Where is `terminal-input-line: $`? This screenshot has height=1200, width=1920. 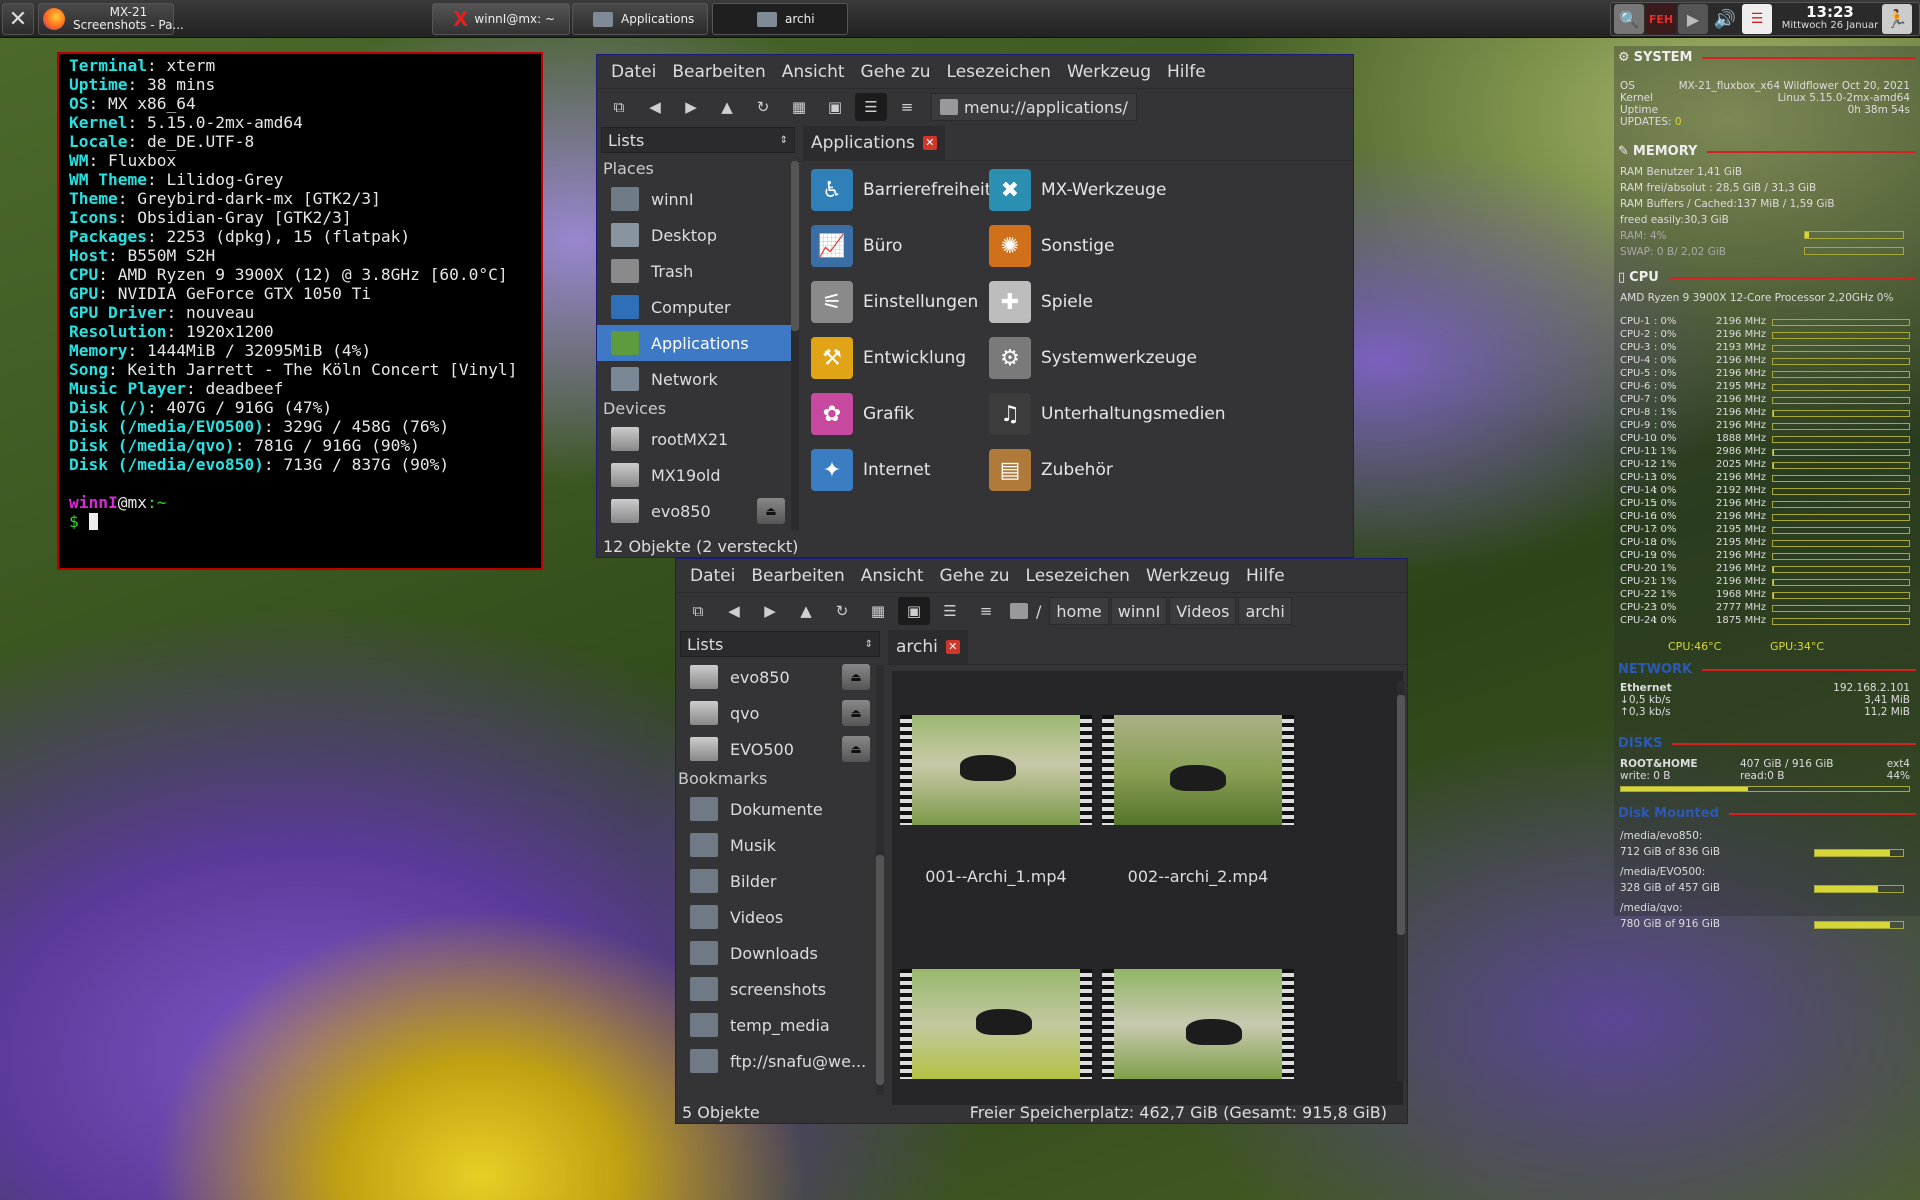
terminal-input-line: $ is located at coordinates (300, 521).